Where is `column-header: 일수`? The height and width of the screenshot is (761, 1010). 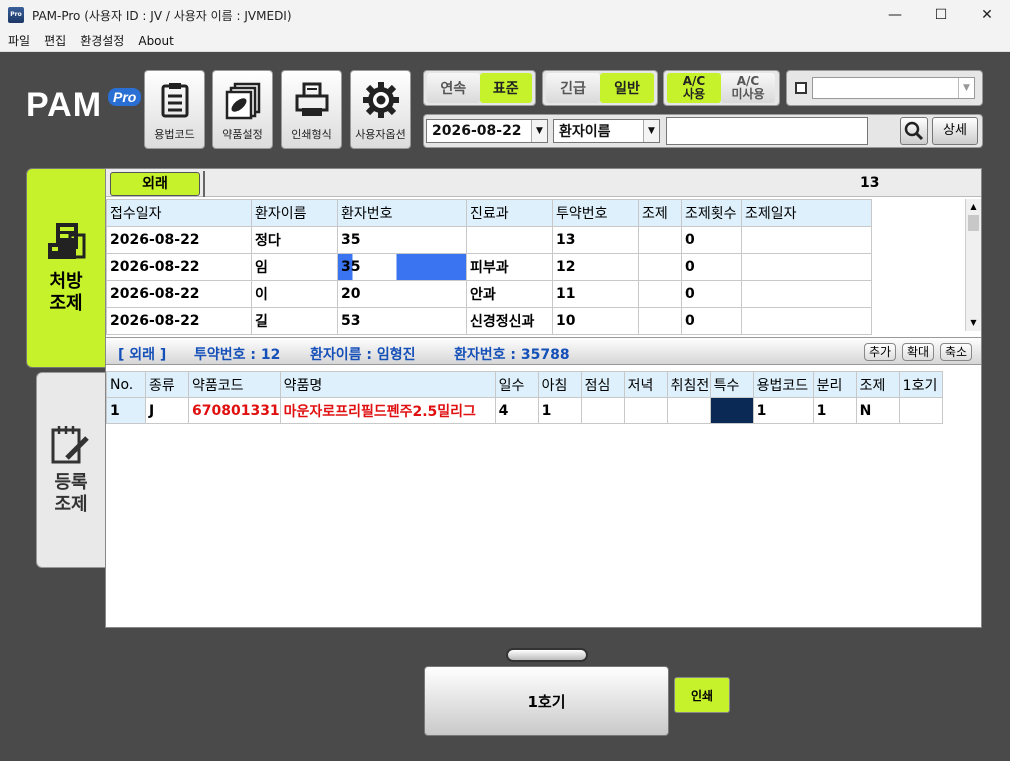 column-header: 일수 is located at coordinates (516, 384).